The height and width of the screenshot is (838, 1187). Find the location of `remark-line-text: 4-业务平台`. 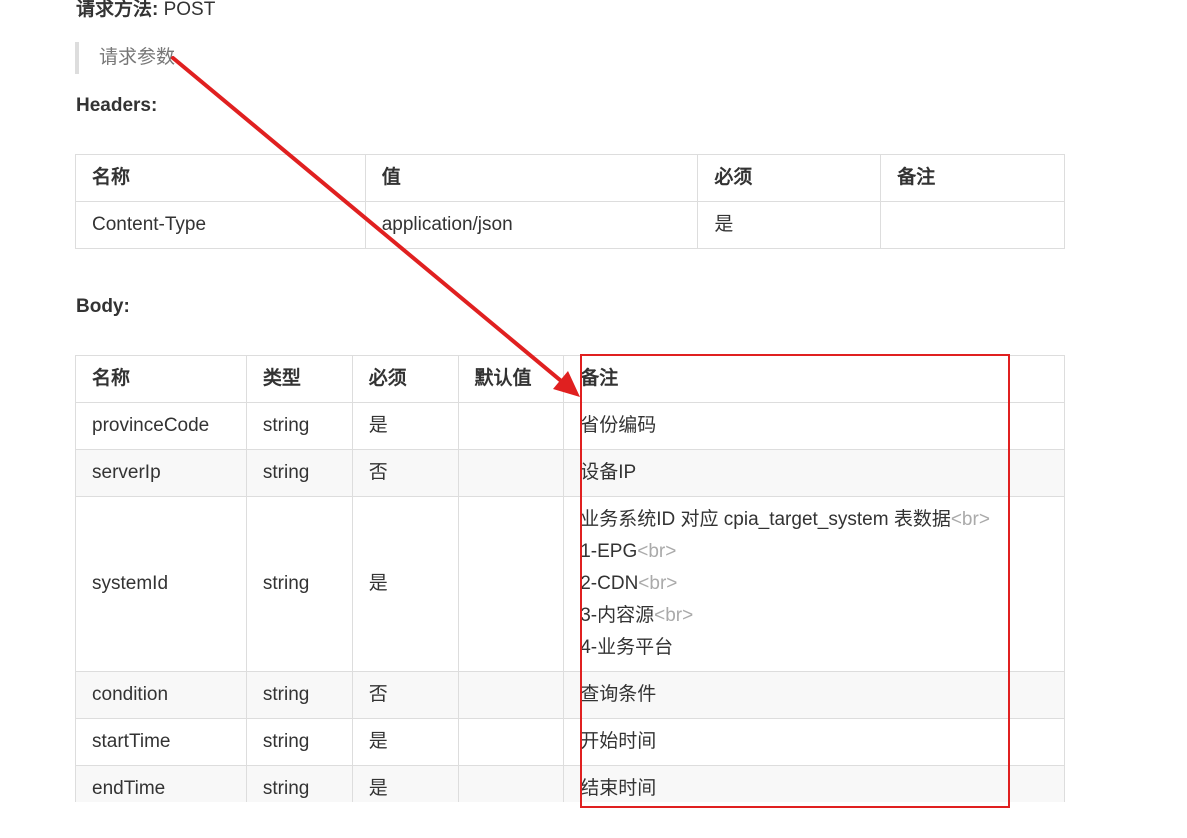

remark-line-text: 4-业务平台 is located at coordinates (627, 647).